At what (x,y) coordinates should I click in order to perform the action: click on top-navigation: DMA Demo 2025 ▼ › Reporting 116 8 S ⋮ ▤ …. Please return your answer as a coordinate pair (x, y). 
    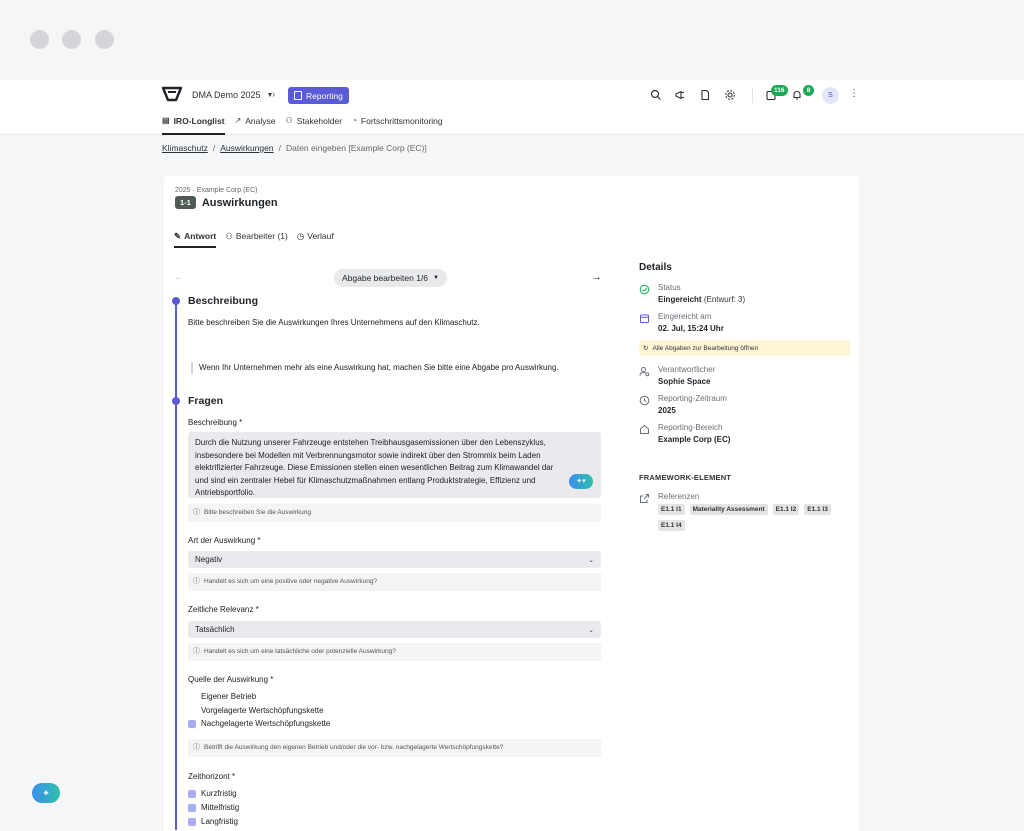
    Looking at the image, I should click on (512, 107).